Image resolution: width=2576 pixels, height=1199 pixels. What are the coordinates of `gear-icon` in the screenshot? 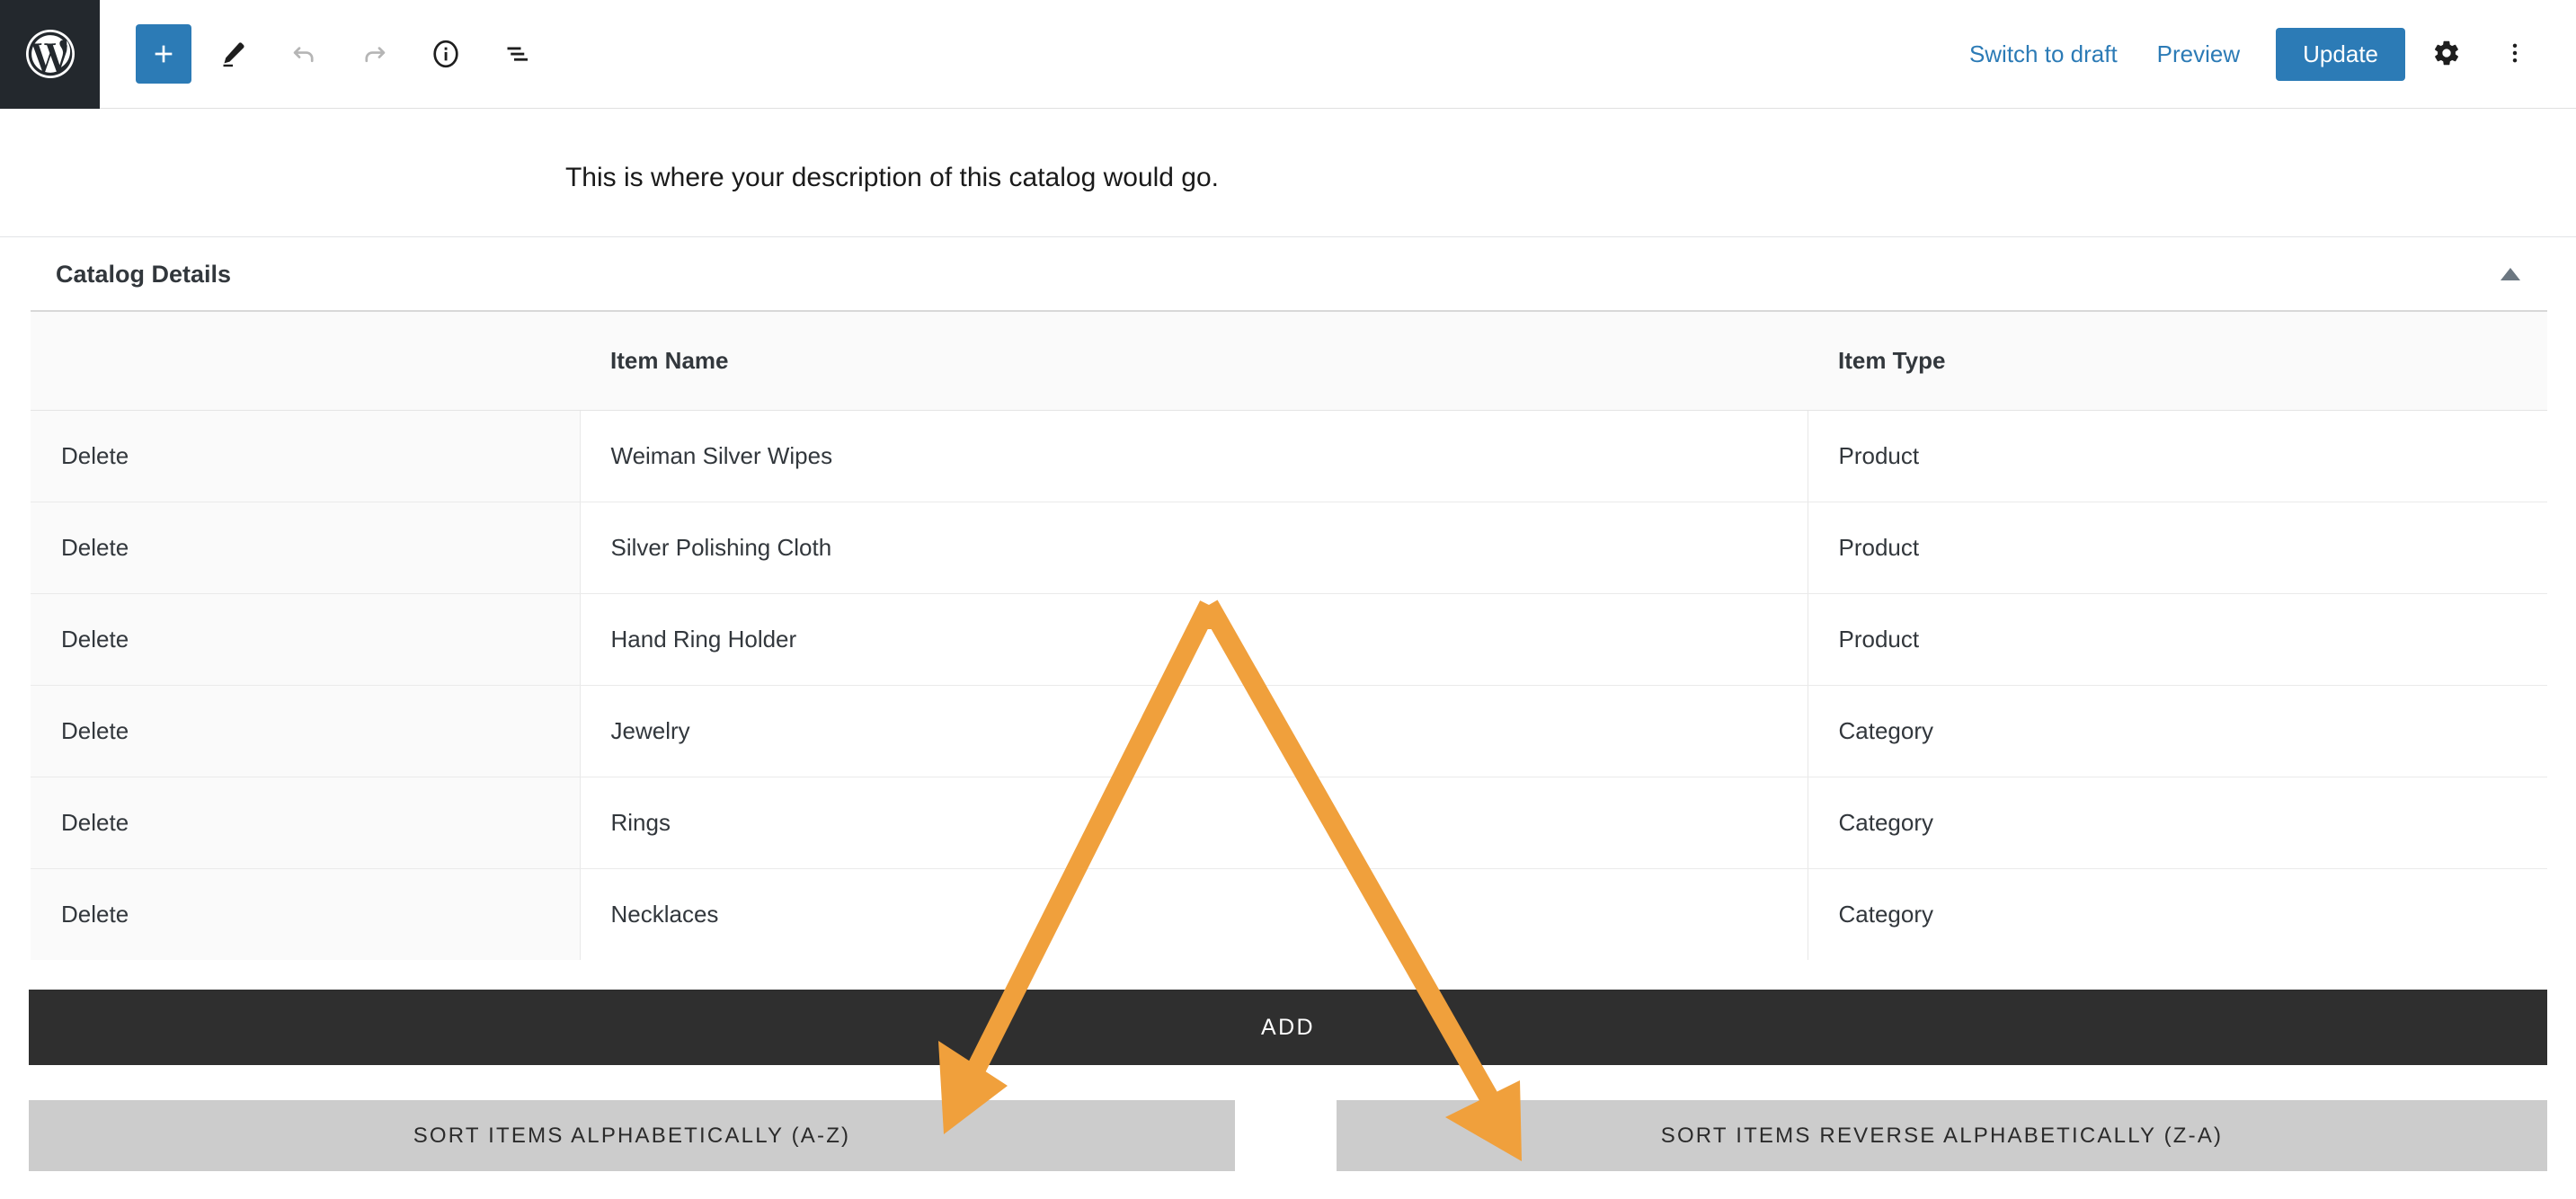 It's located at (2446, 54).